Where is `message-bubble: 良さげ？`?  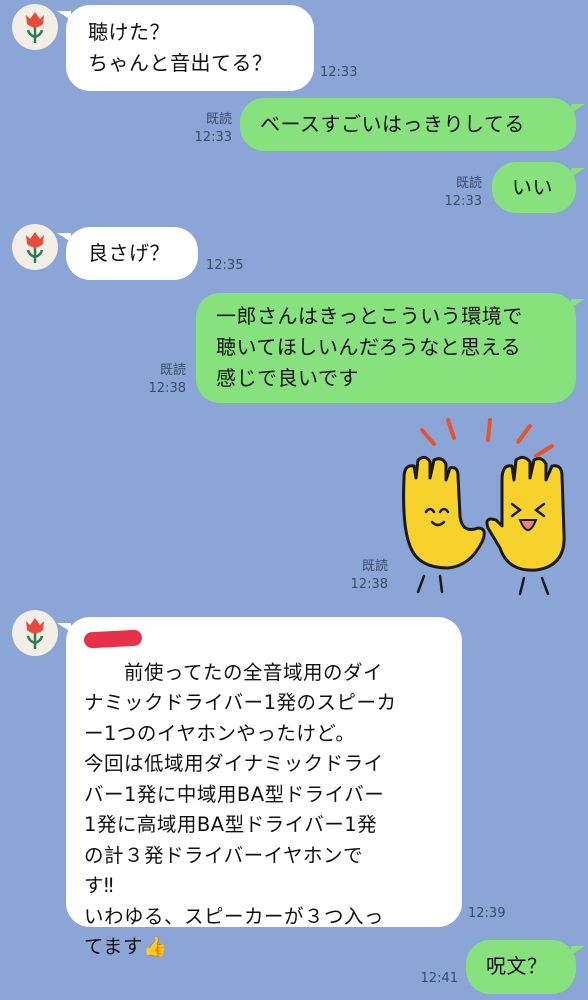 message-bubble: 良さげ？ is located at coordinates (127, 253).